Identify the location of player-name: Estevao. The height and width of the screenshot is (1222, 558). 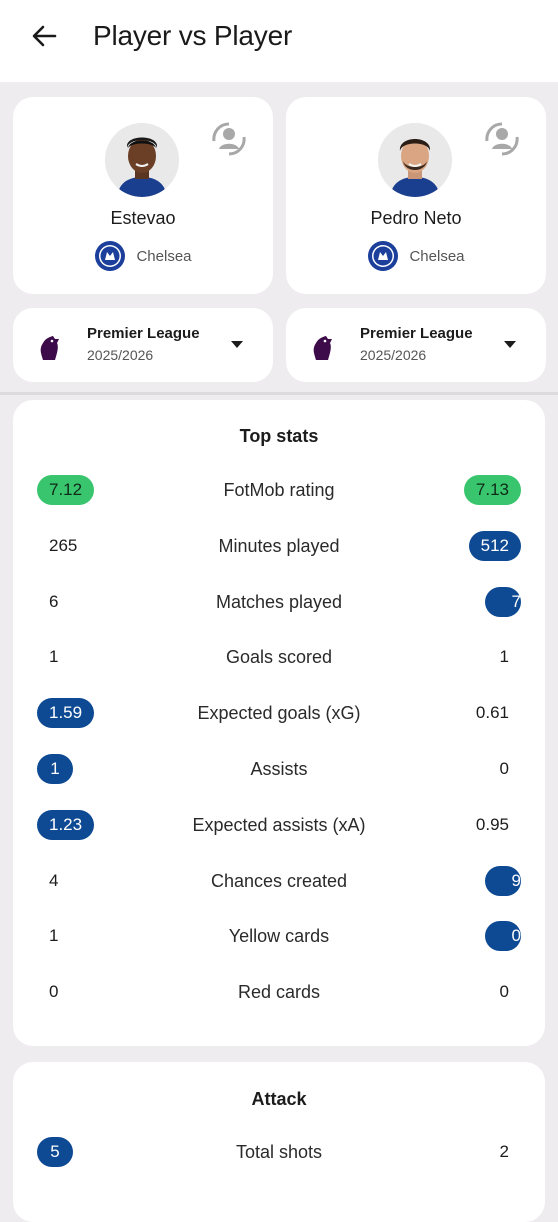
(143, 218).